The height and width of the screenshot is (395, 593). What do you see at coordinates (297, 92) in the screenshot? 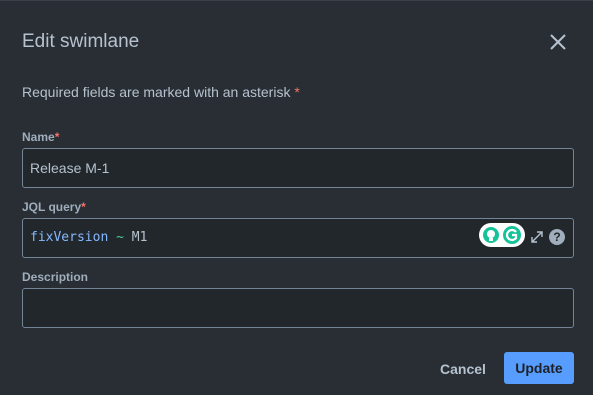
I see `required-asterisk: *` at bounding box center [297, 92].